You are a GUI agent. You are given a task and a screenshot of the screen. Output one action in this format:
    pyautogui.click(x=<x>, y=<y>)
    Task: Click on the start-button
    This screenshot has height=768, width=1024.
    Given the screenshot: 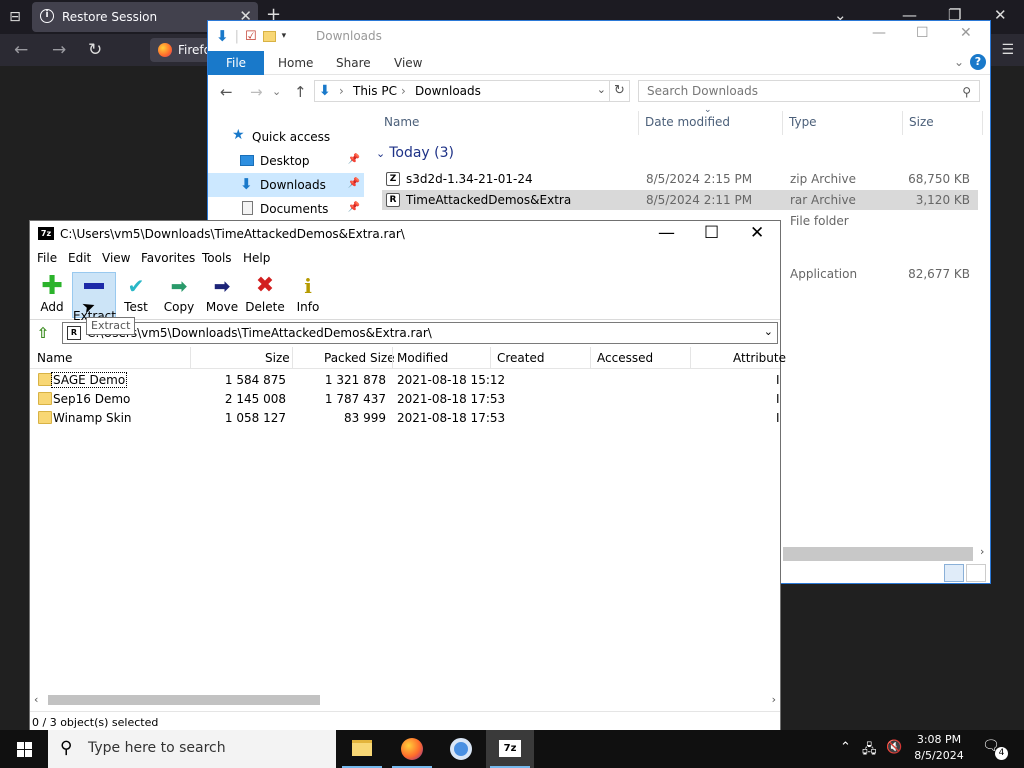 What is the action you would take?
    pyautogui.click(x=24, y=749)
    